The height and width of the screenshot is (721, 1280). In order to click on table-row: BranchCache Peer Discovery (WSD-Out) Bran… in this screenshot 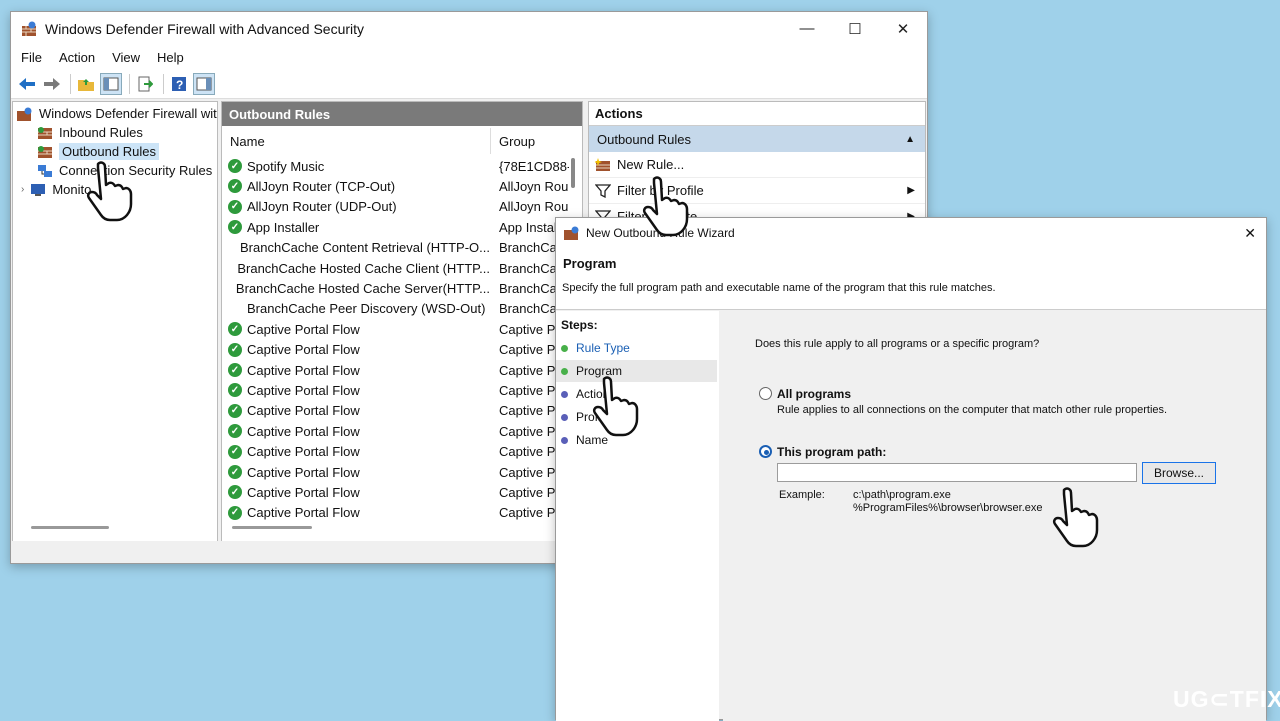, I will do `click(402, 309)`.